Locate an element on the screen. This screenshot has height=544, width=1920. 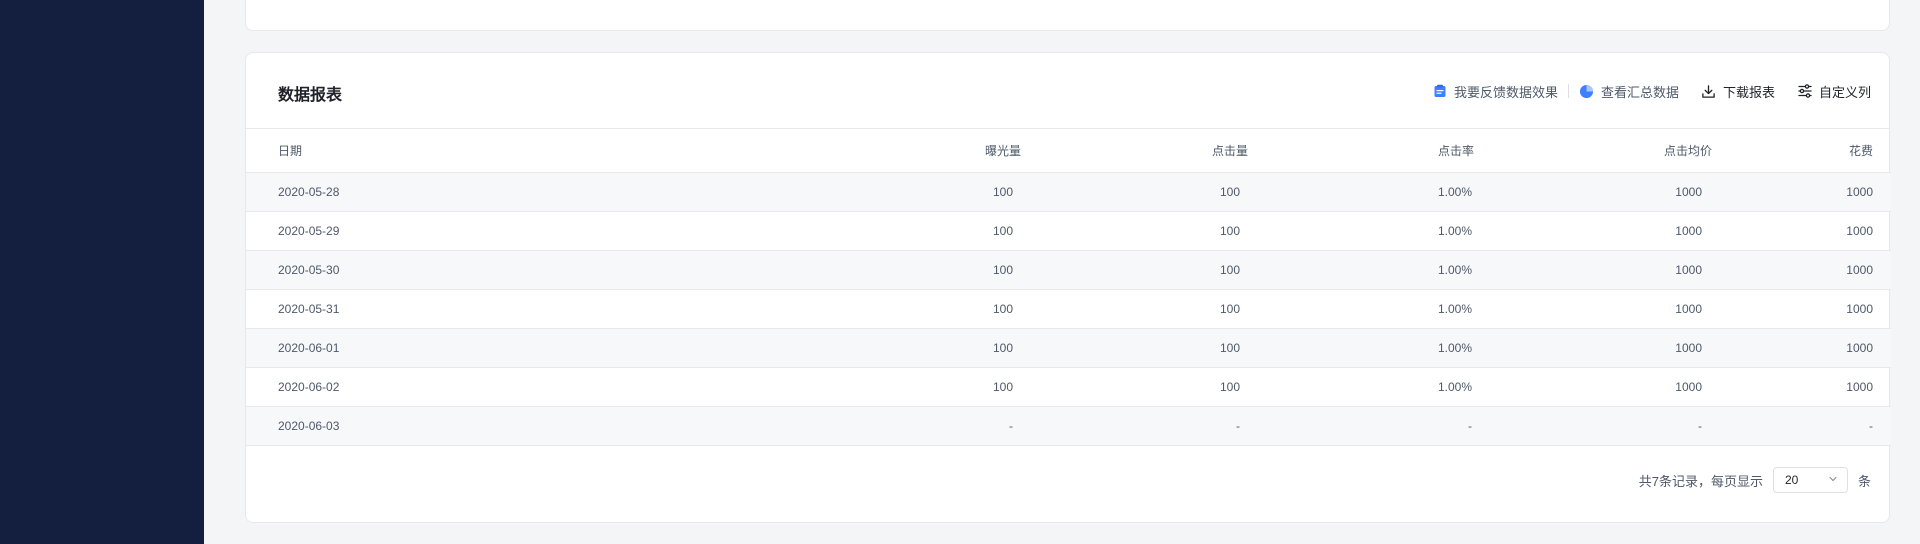
table-row: 2020-06-03 - - - - - is located at coordinates (1068, 425).